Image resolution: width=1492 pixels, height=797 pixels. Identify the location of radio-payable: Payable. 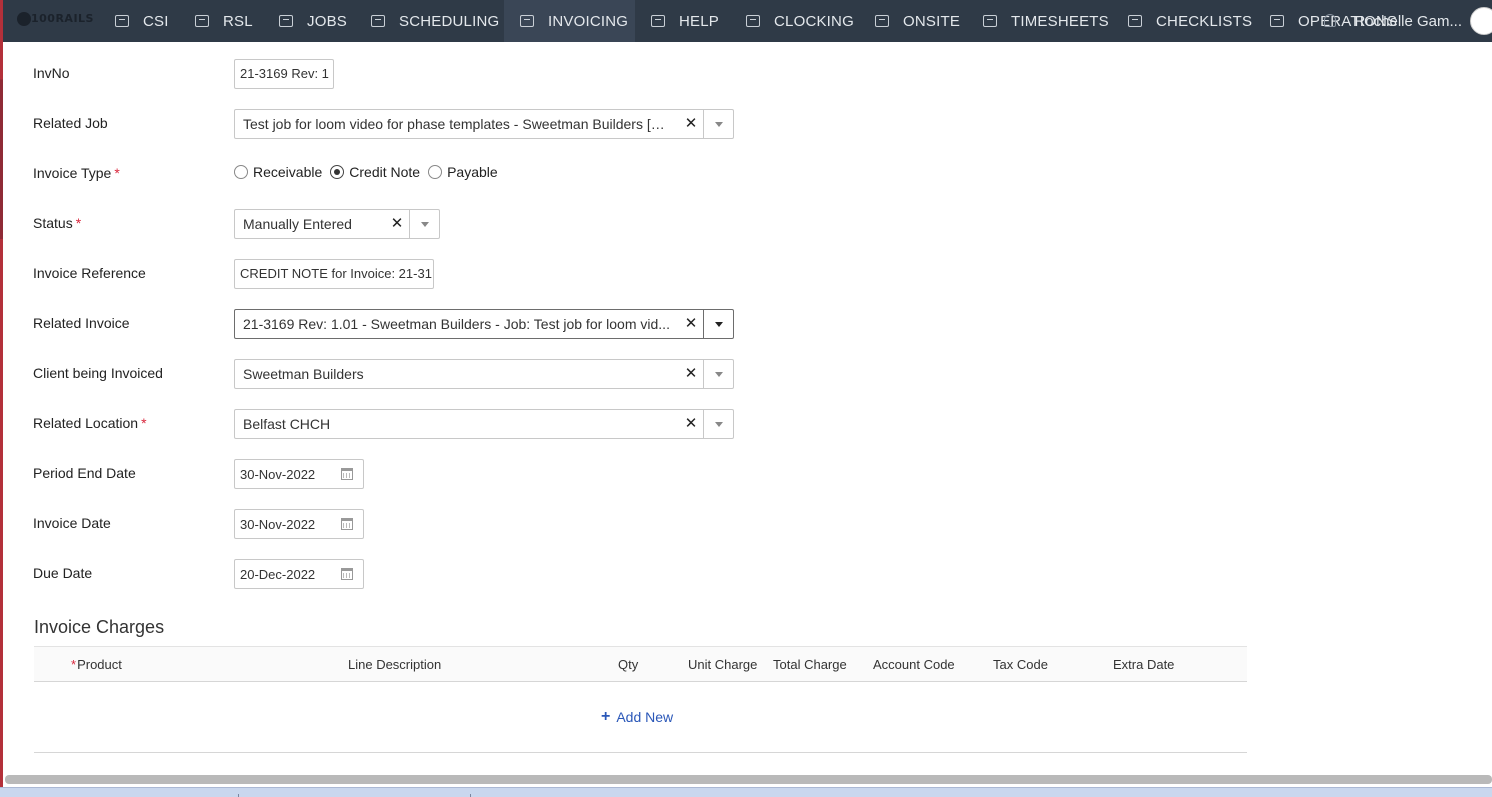
(463, 172).